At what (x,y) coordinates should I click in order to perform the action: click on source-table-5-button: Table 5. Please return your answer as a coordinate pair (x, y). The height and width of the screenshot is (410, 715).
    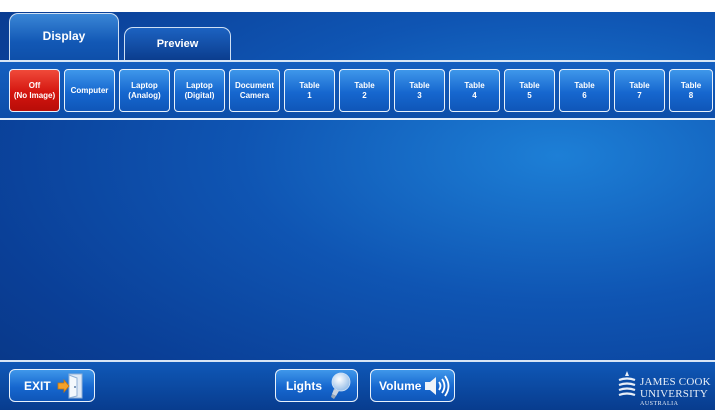
    Looking at the image, I should click on (529, 90).